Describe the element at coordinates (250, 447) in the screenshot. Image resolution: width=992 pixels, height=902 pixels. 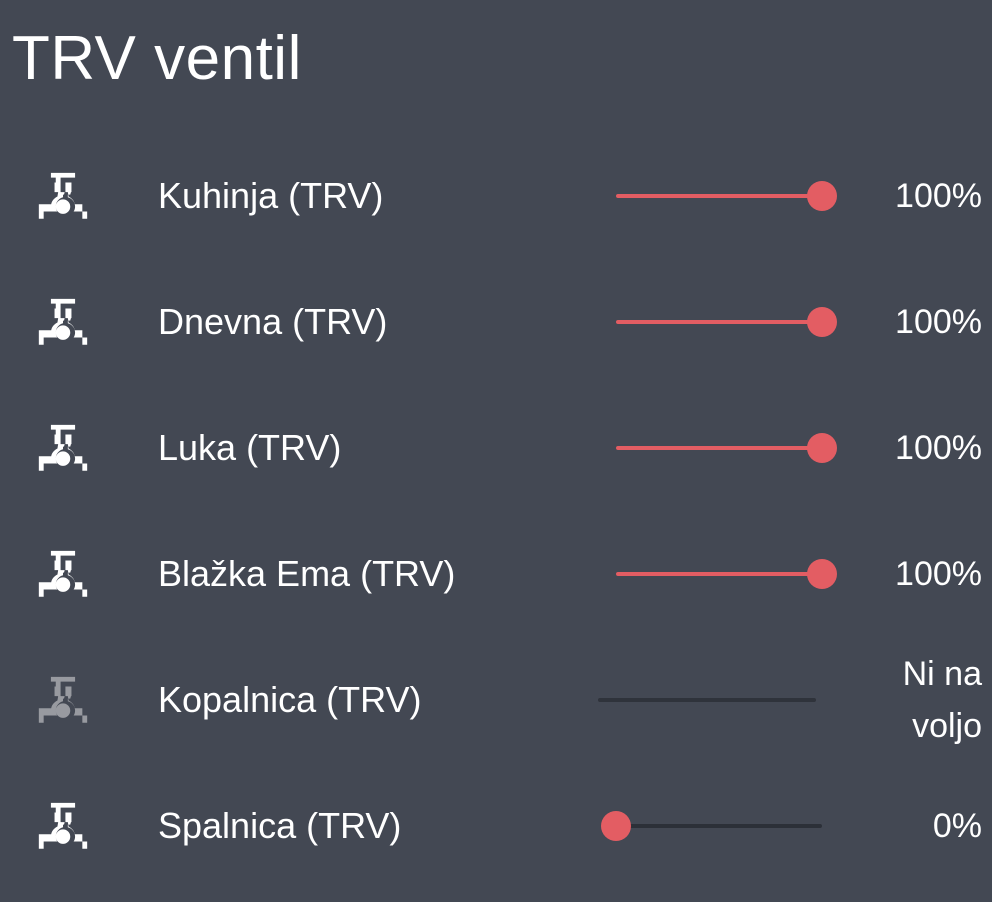
I see `entity-name: Luka (TRV)` at that location.